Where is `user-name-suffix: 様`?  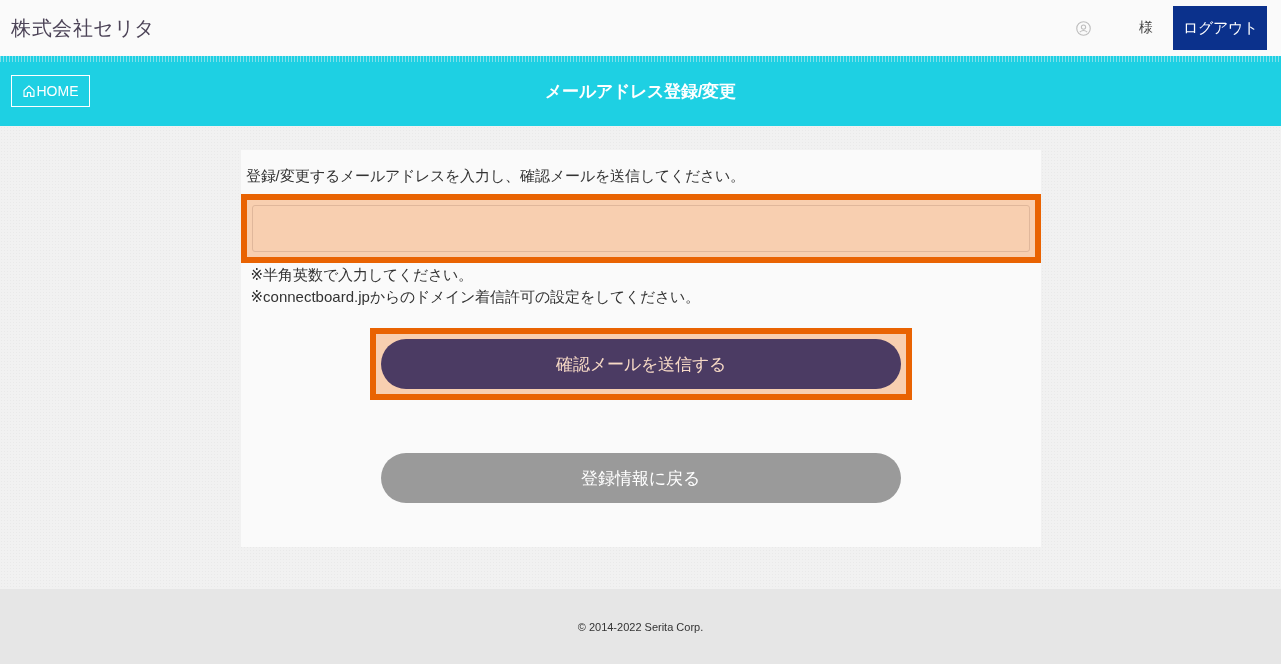 user-name-suffix: 様 is located at coordinates (1146, 28).